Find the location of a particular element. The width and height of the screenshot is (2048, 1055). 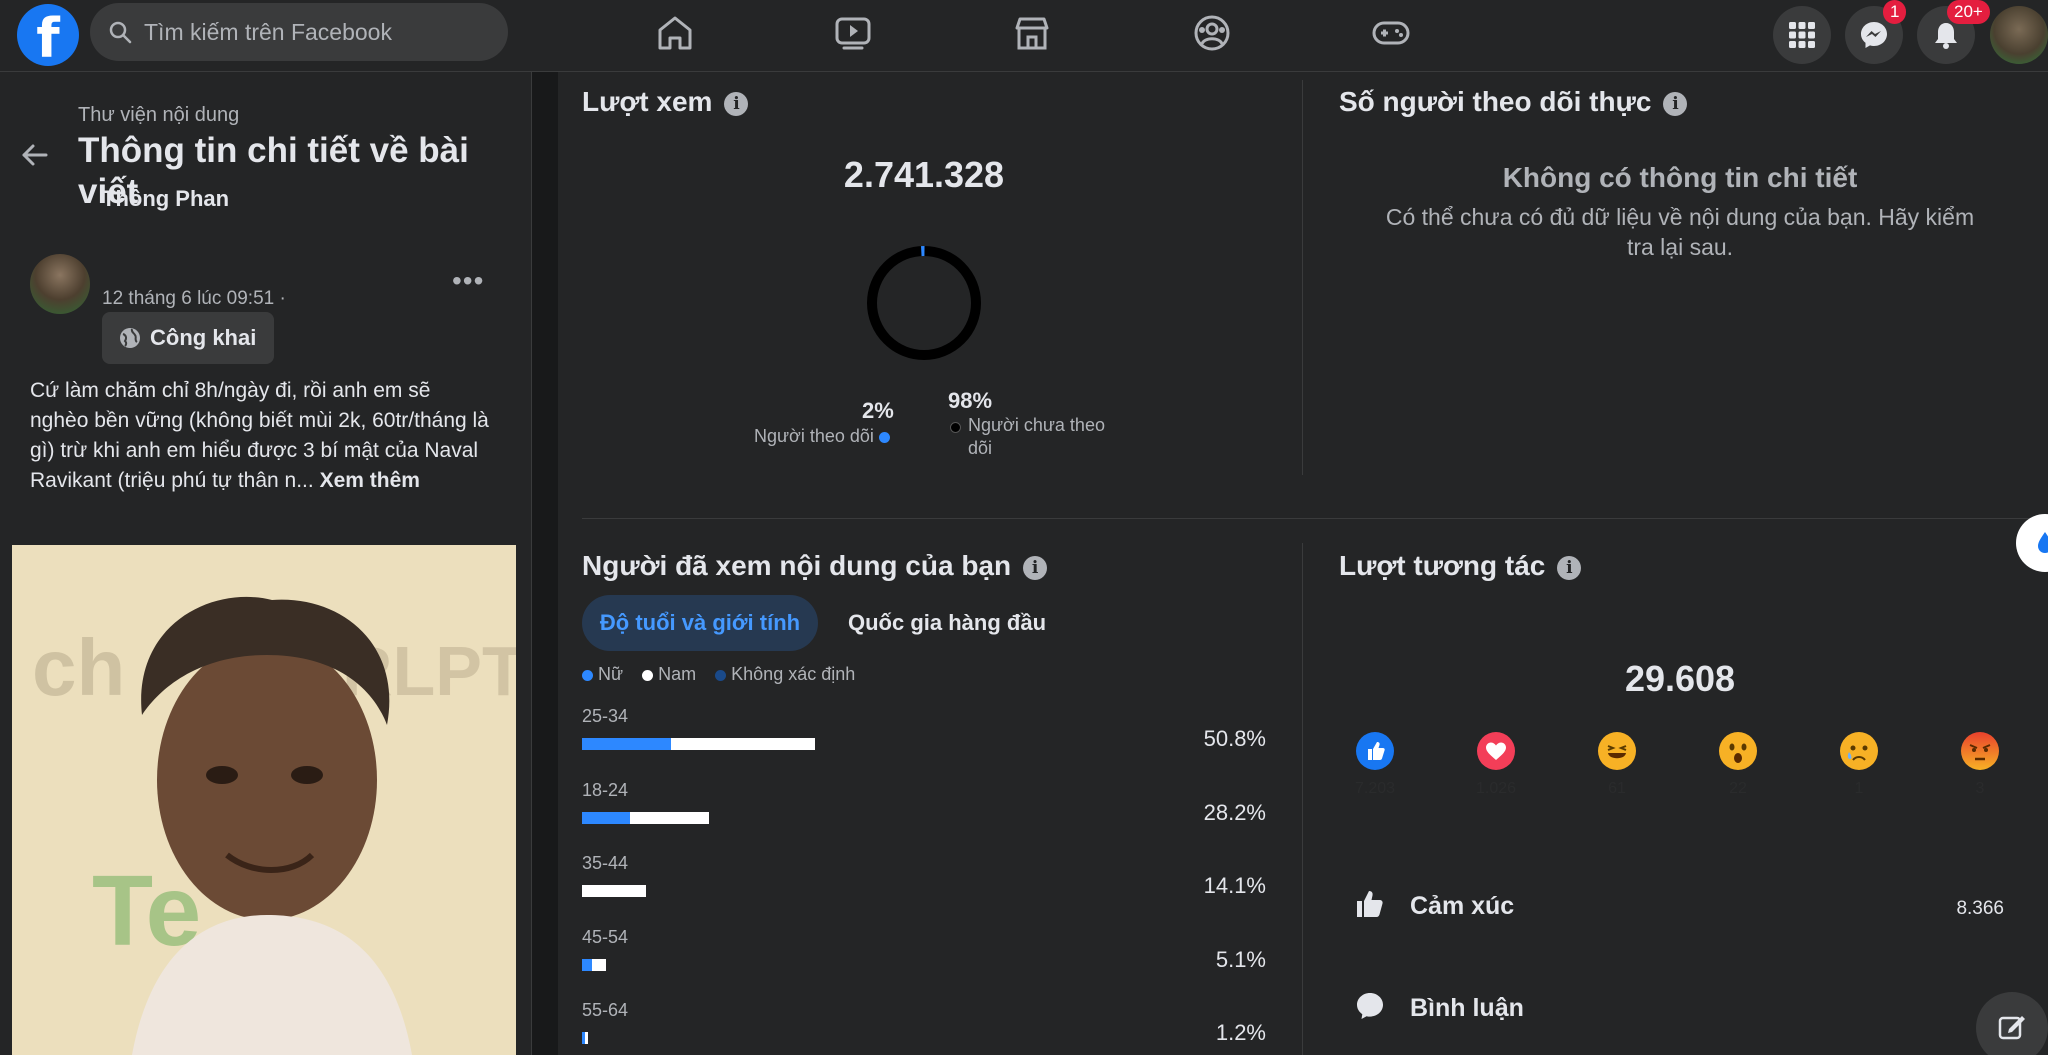

post-author-avatar is located at coordinates (60, 284).